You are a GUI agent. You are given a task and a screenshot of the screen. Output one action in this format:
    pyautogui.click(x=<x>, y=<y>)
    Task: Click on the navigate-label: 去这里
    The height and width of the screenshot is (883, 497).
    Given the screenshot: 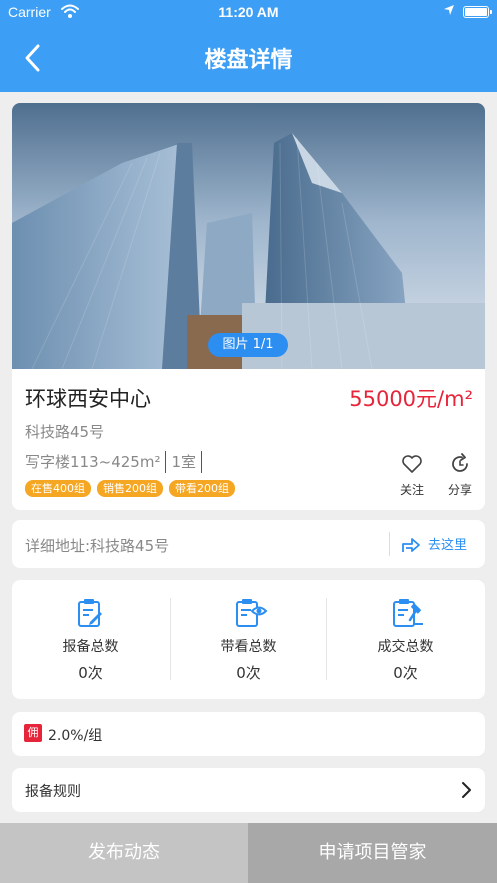 What is the action you would take?
    pyautogui.click(x=448, y=545)
    